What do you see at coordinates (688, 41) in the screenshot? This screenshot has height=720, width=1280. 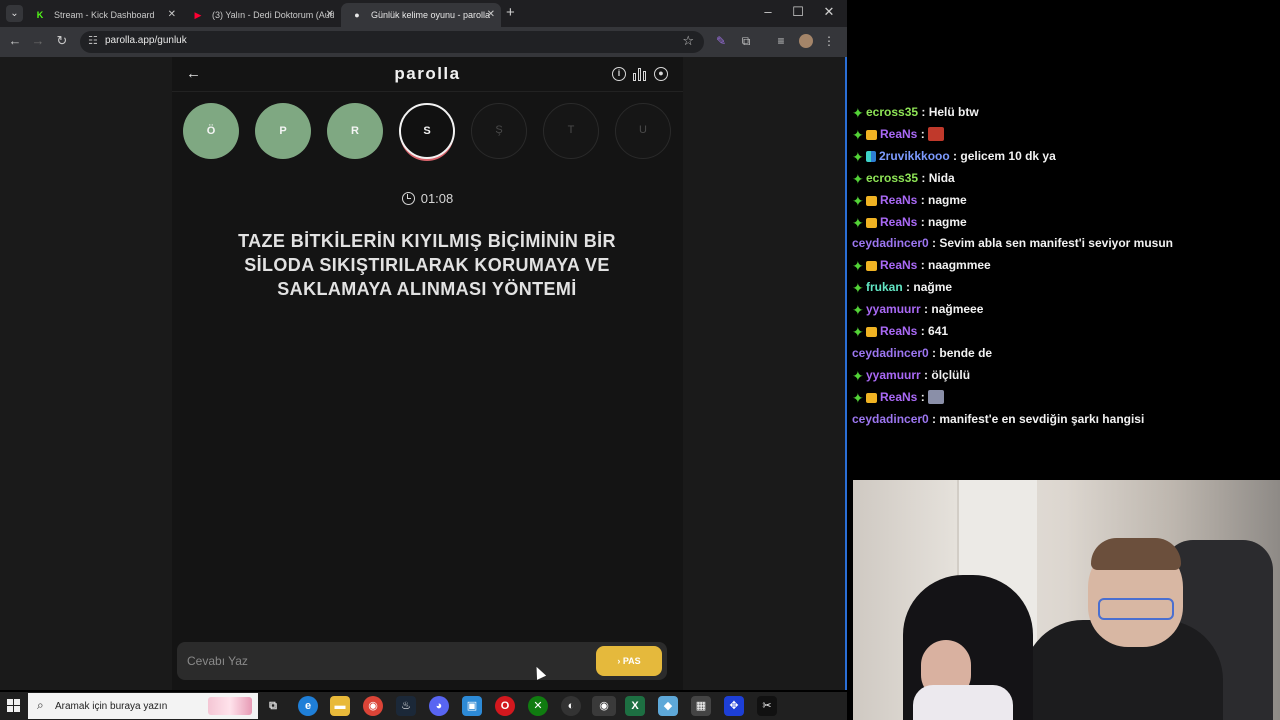 I see `bookmark-star-icon: ☆` at bounding box center [688, 41].